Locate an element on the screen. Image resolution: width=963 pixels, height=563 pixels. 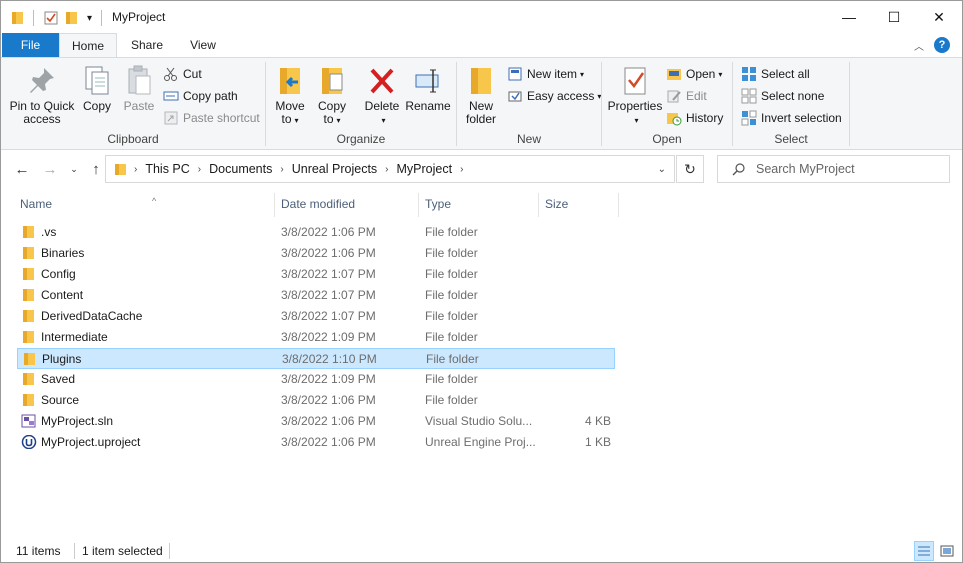
file-row: .vs 3/8/2022 1:06 PM File folder is located at coordinates (316, 232).